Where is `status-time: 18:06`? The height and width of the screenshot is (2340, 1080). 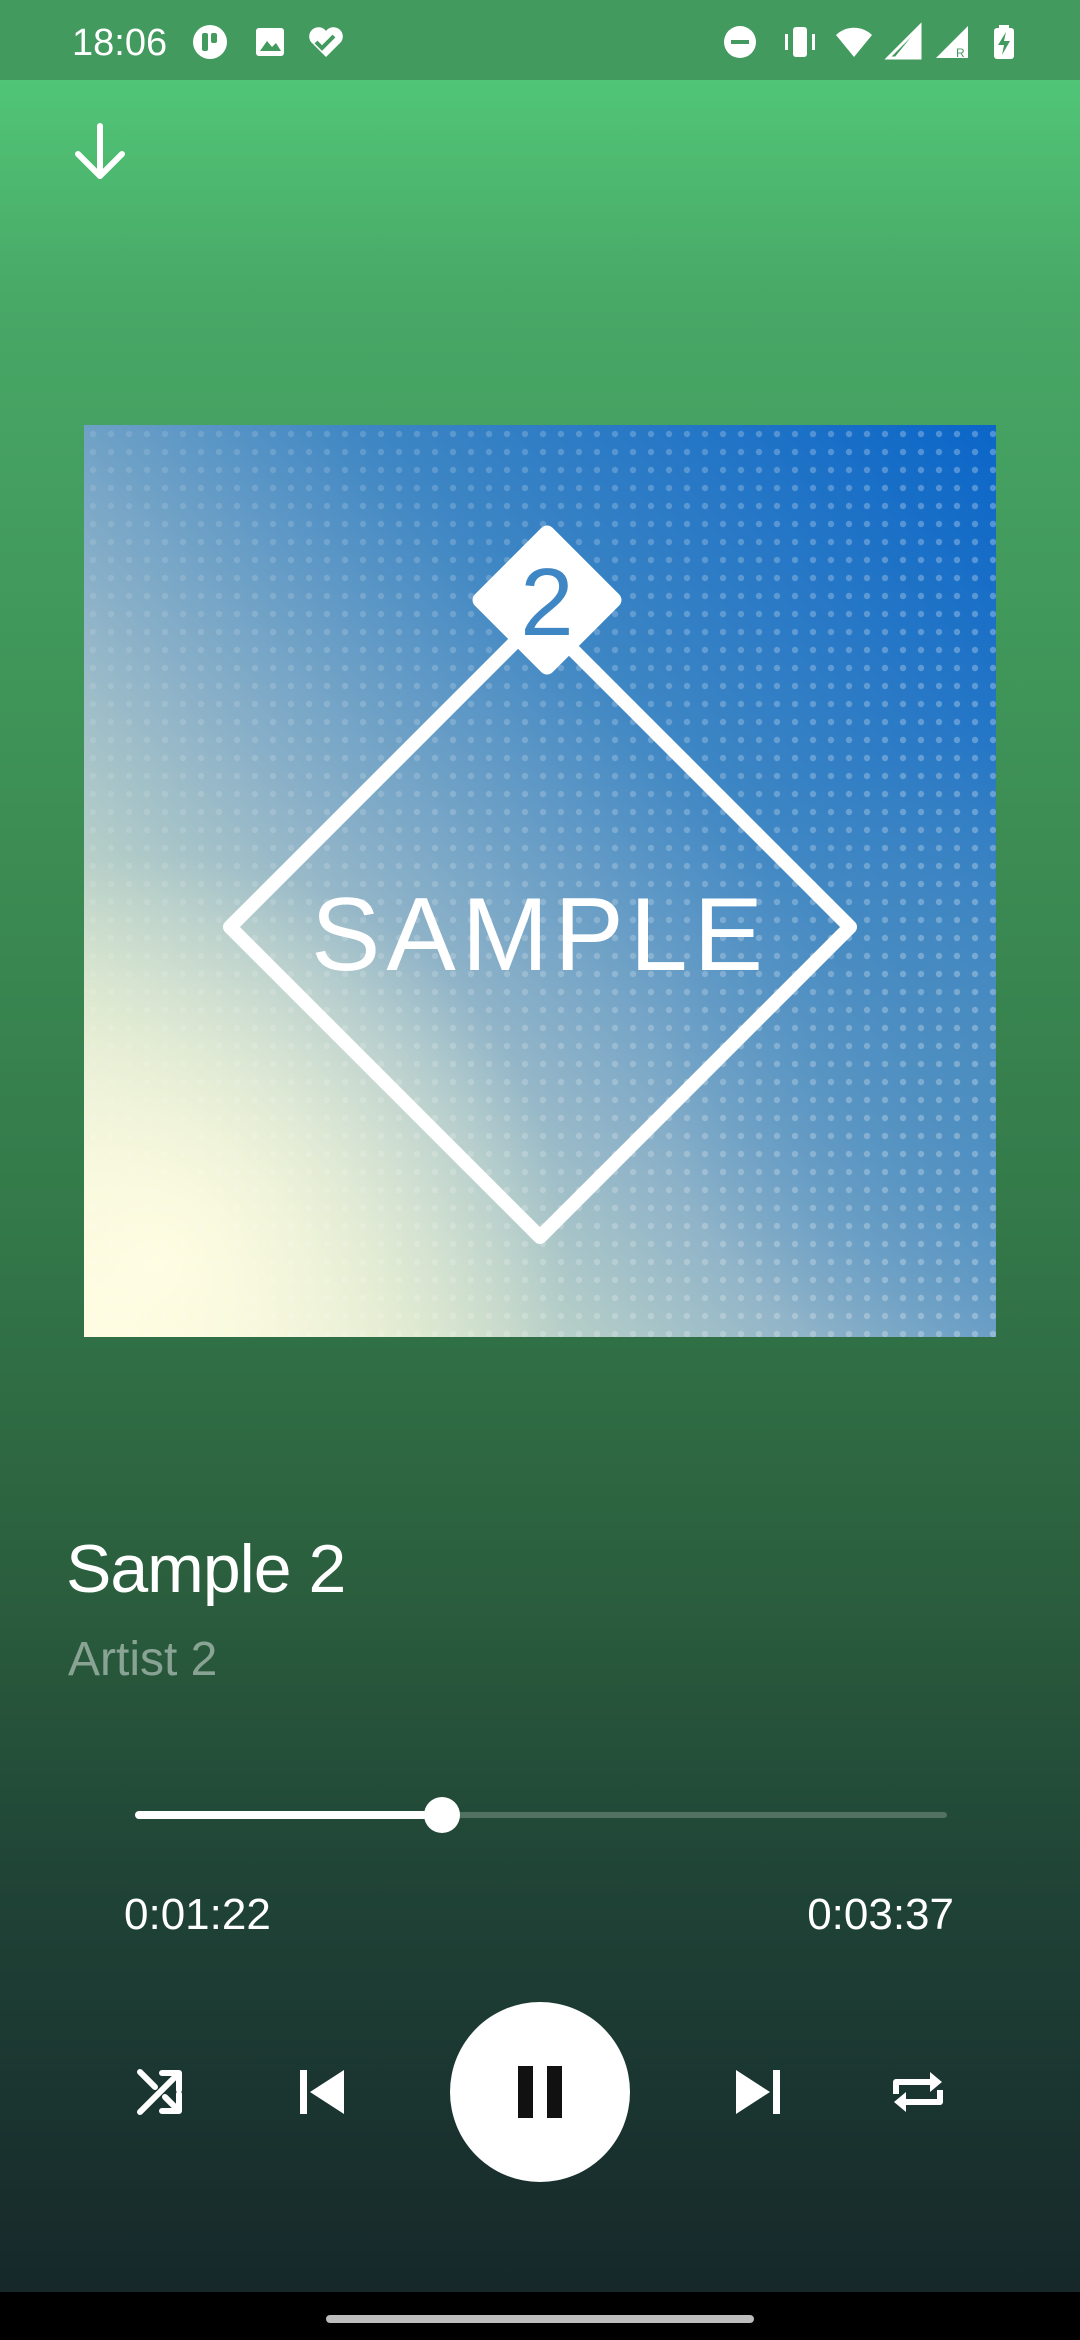
status-time: 18:06 is located at coordinates (120, 43).